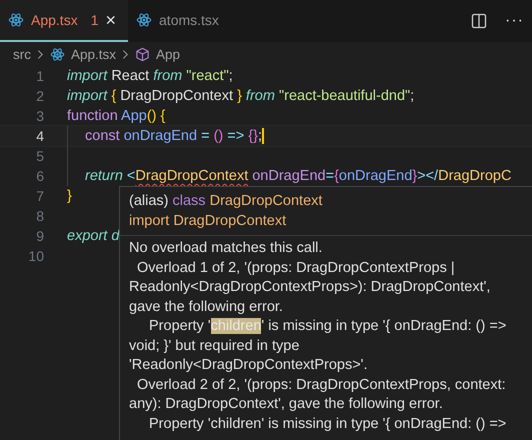  Describe the element at coordinates (248, 365) in the screenshot. I see `error-message-line: 'Readonly<DragDropContextProps>'.` at that location.